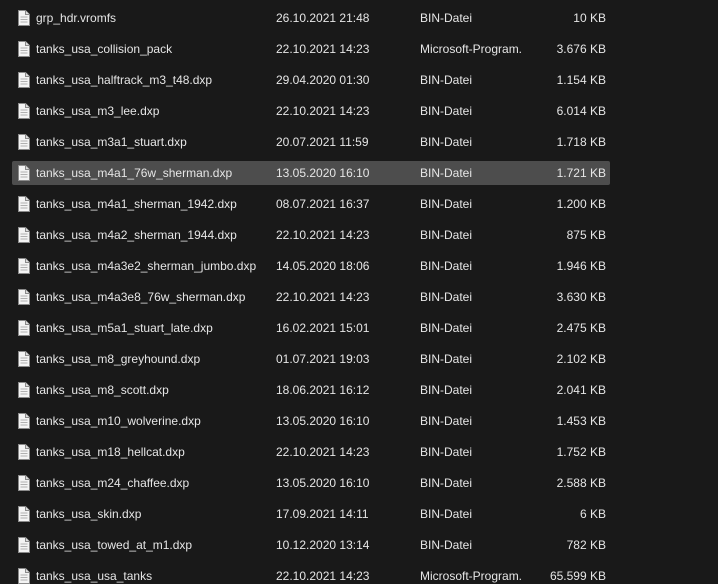 Image resolution: width=718 pixels, height=584 pixels. Describe the element at coordinates (136, 204) in the screenshot. I see `file-name: tanks_usa_m4a1_sherman_1942.dxp` at that location.